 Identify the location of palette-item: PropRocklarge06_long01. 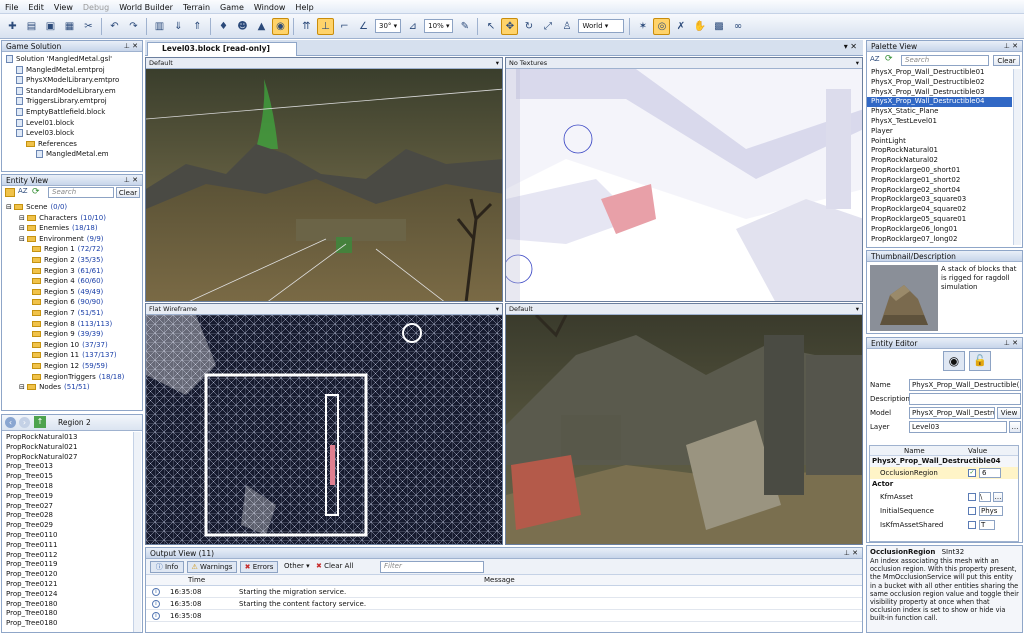
(939, 230).